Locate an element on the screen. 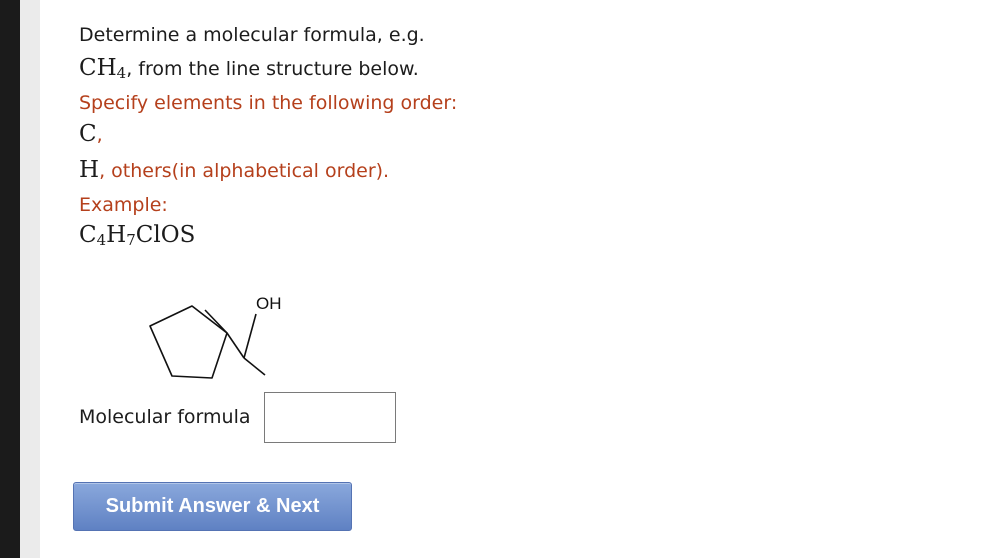  question-line2: CH4, from the line structure below. is located at coordinates (249, 69).